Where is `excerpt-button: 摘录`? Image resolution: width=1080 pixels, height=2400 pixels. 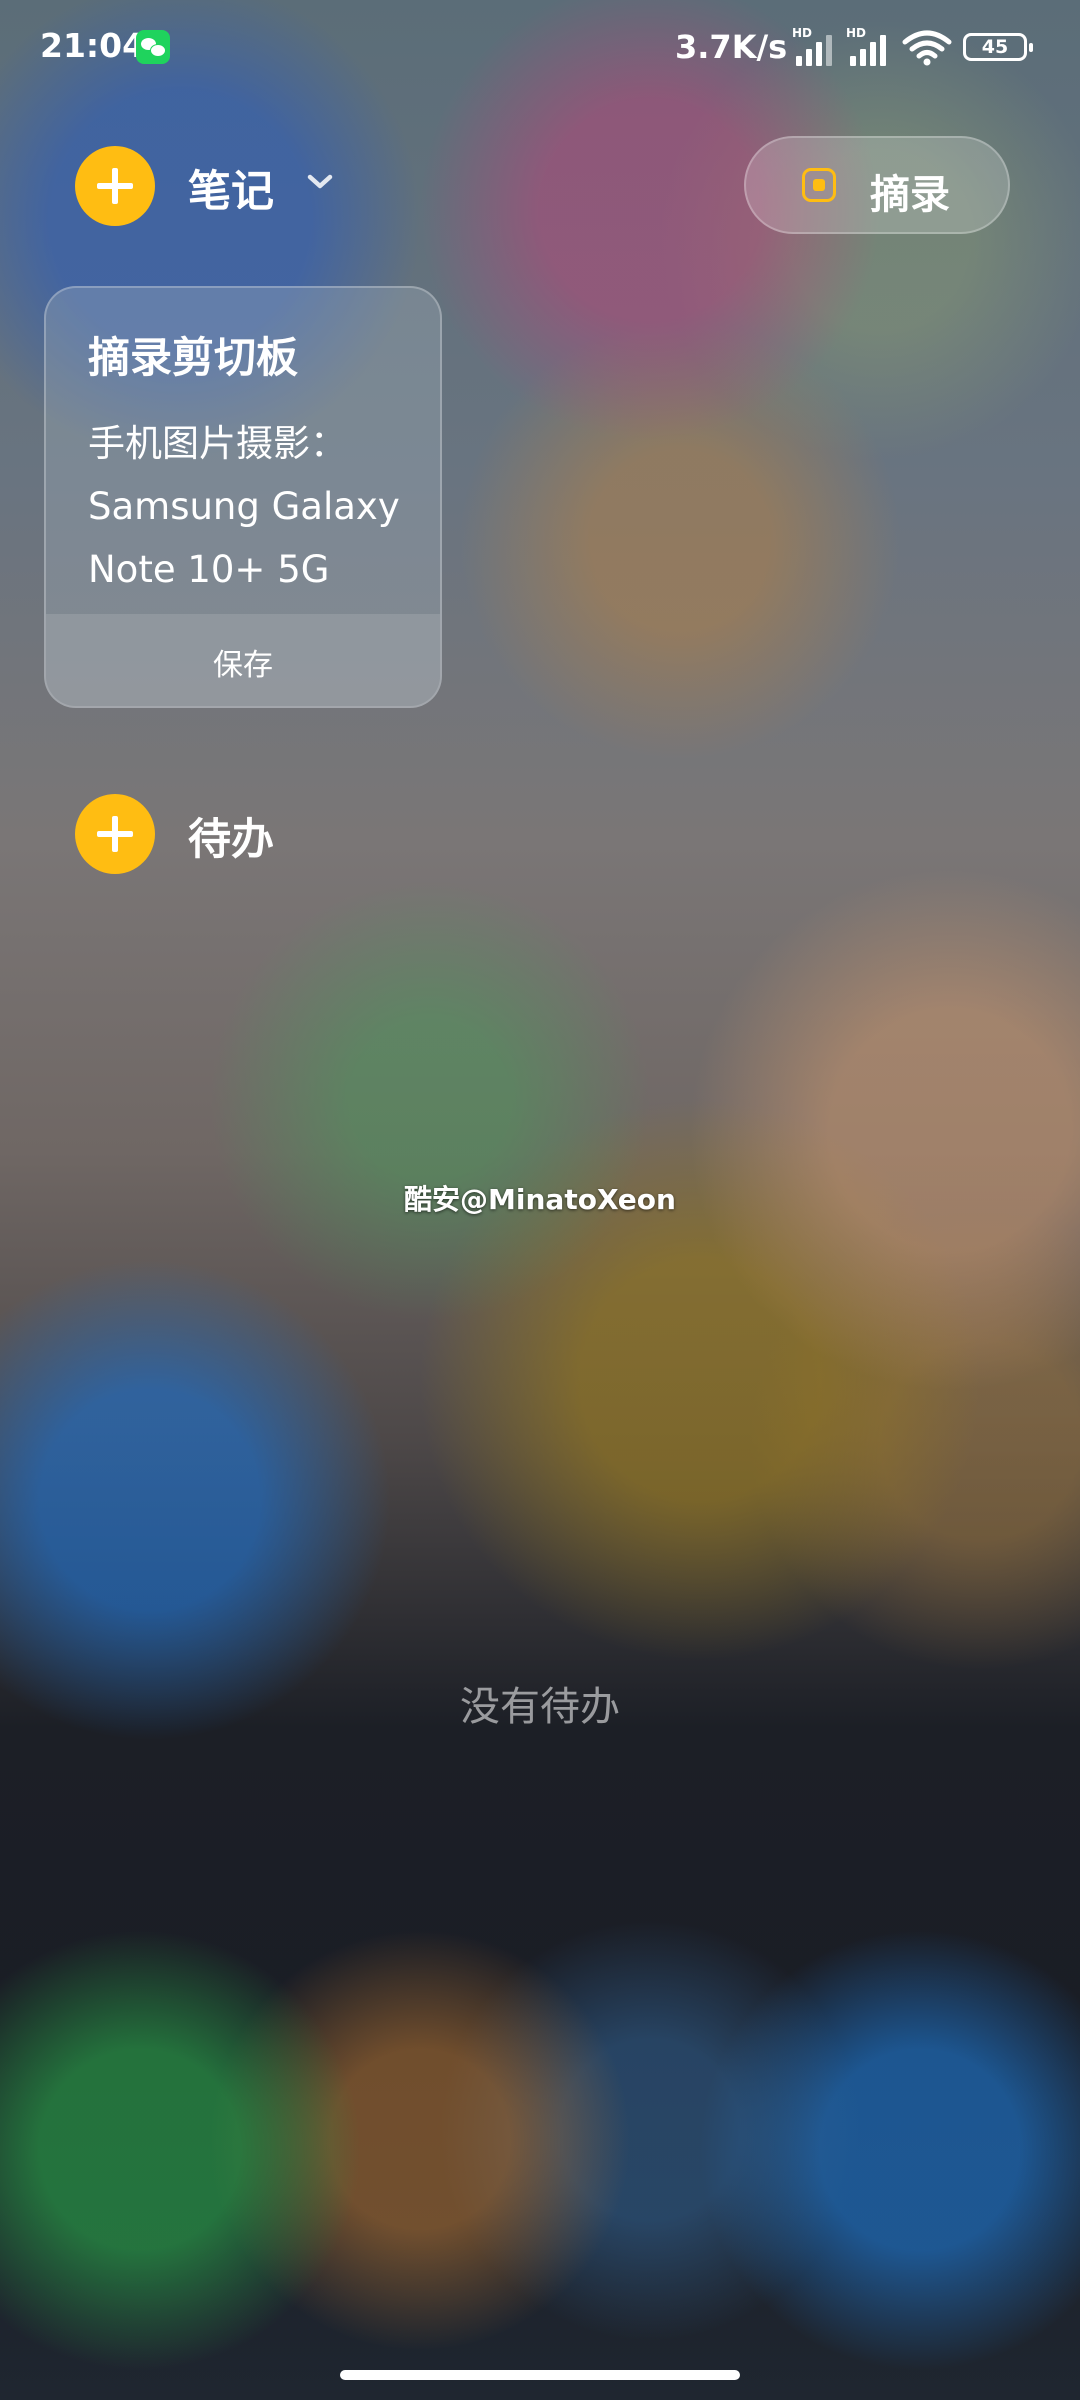
excerpt-button: 摘录 is located at coordinates (877, 185).